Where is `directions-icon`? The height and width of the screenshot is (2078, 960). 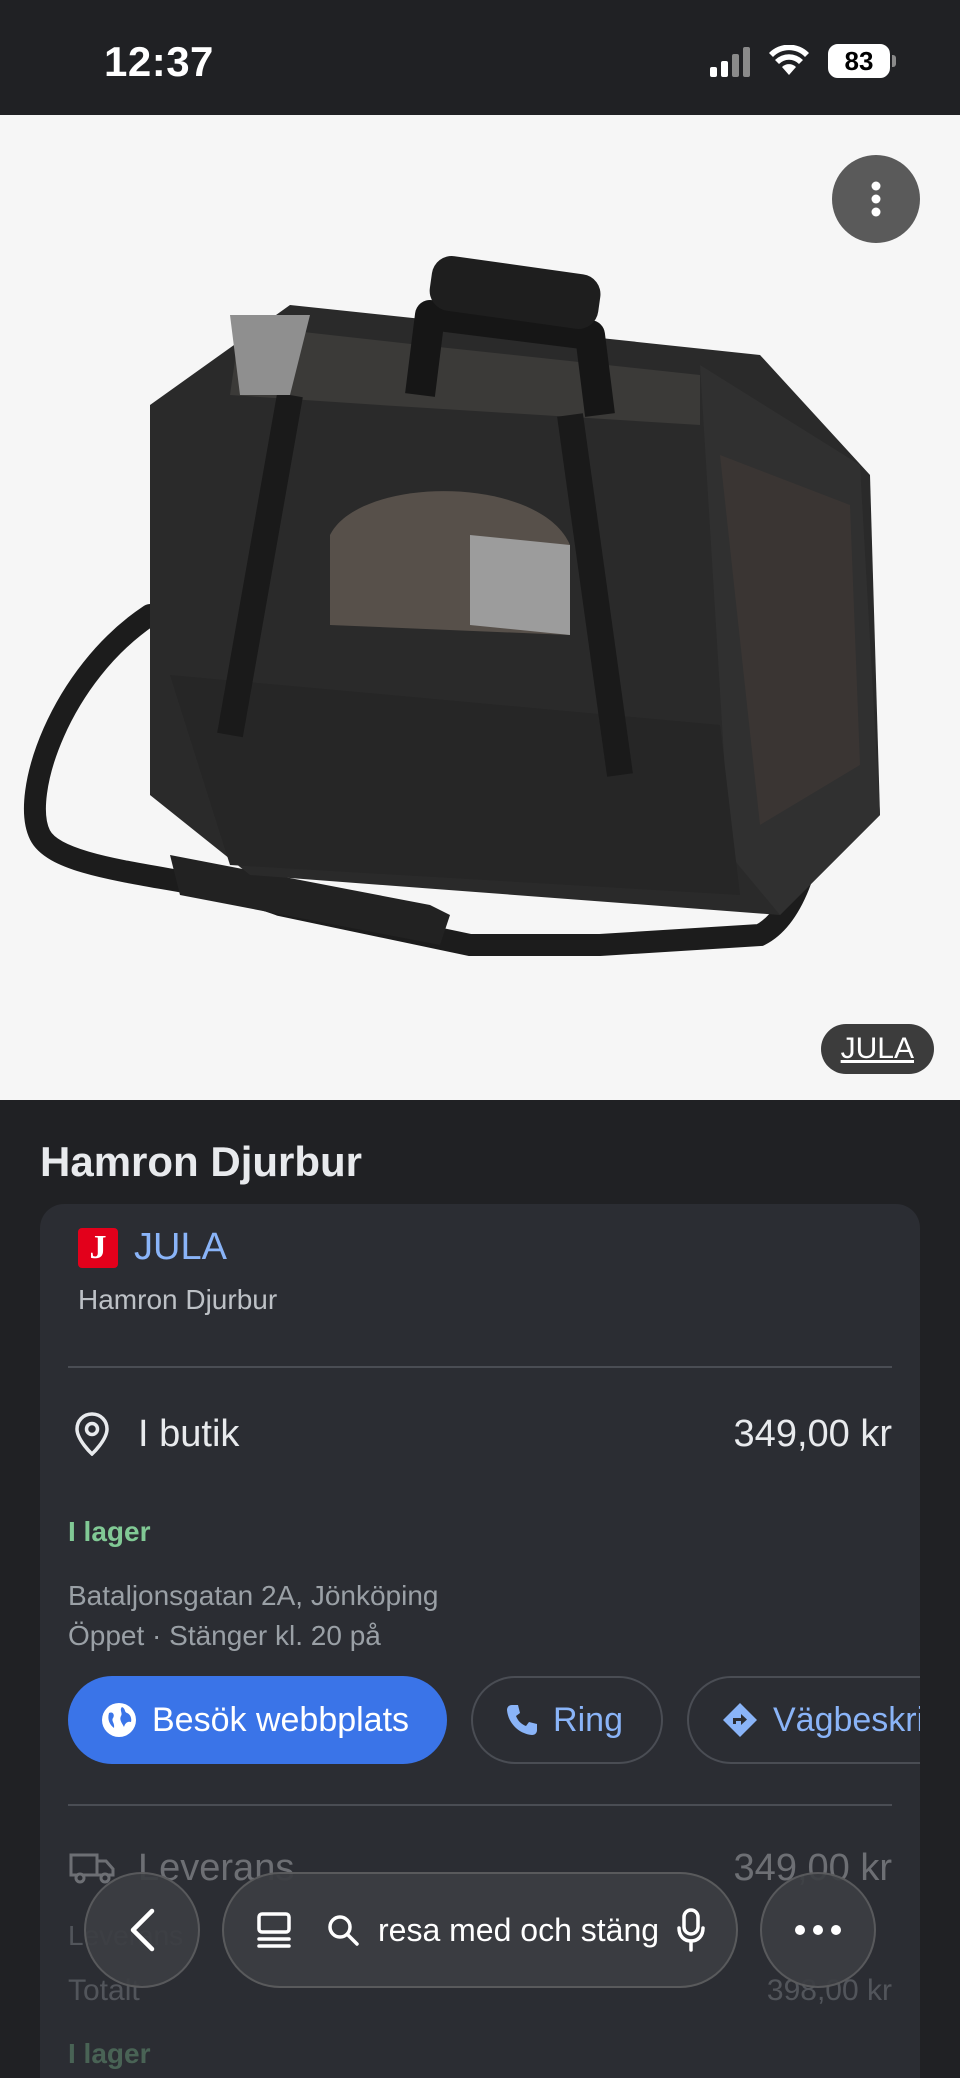
directions-icon is located at coordinates (739, 1720).